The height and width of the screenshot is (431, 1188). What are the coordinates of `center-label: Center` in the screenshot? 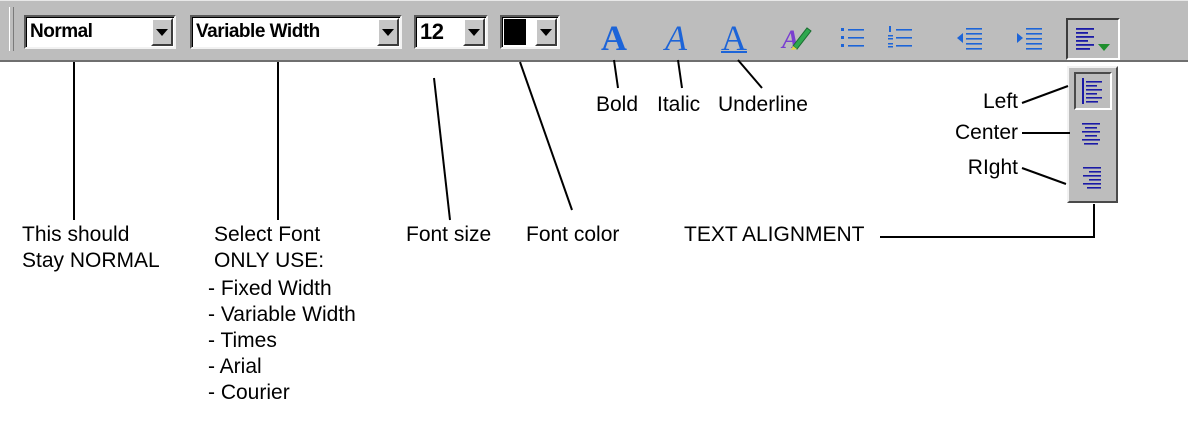 It's located at (986, 132).